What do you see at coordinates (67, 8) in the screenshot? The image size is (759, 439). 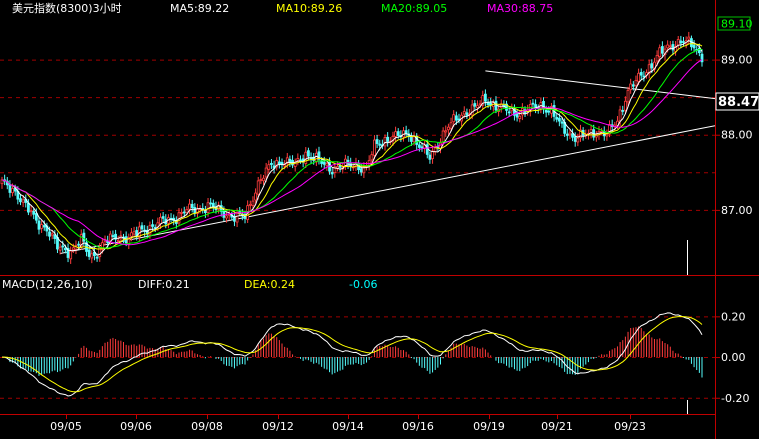 I see `chart-title: 美元指数(8300)3小时` at bounding box center [67, 8].